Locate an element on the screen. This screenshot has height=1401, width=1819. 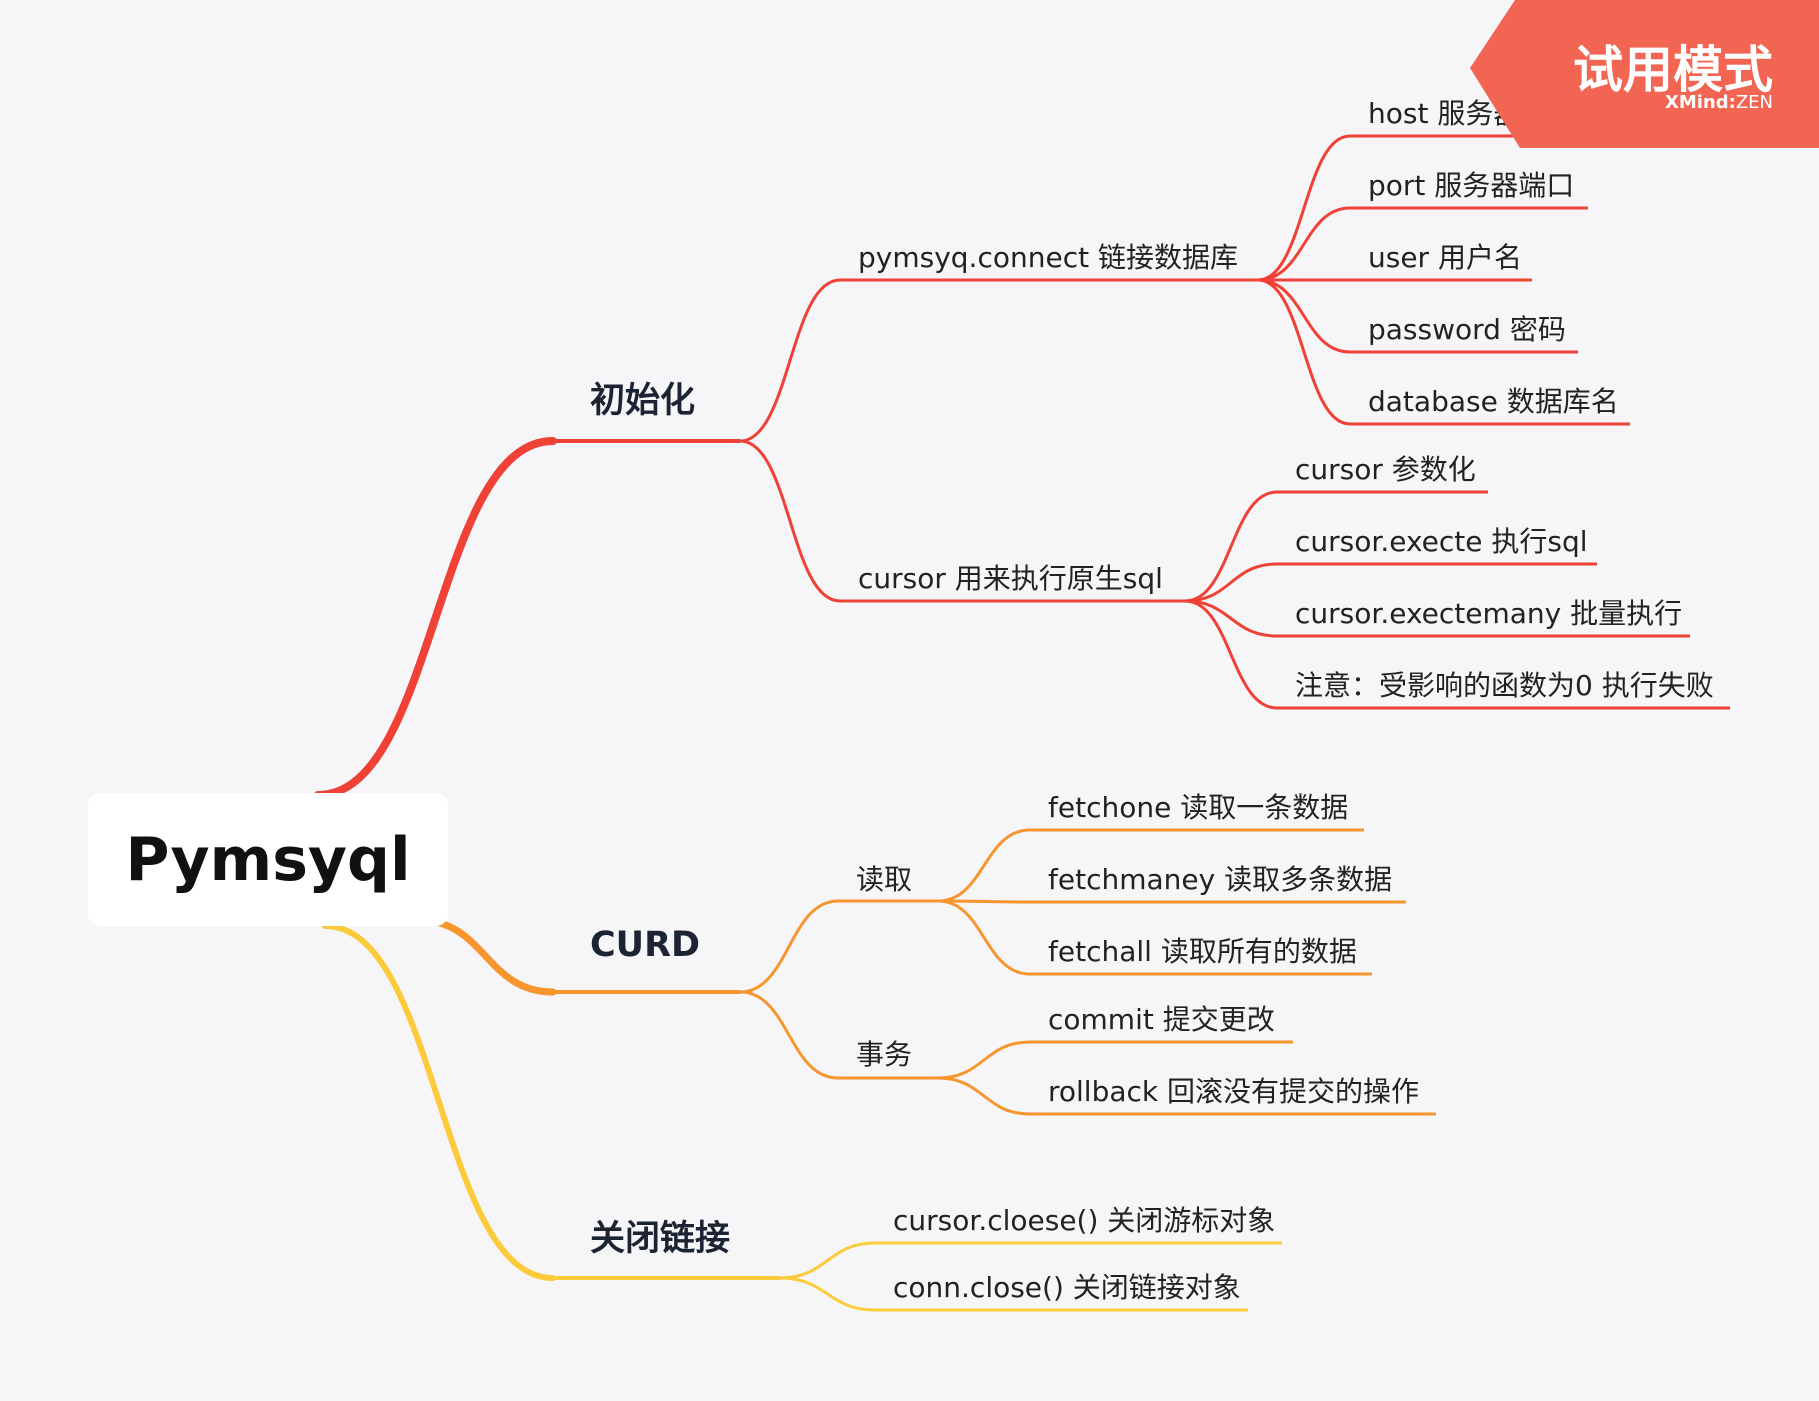
edge-init-cursor is located at coordinates (790, 521).